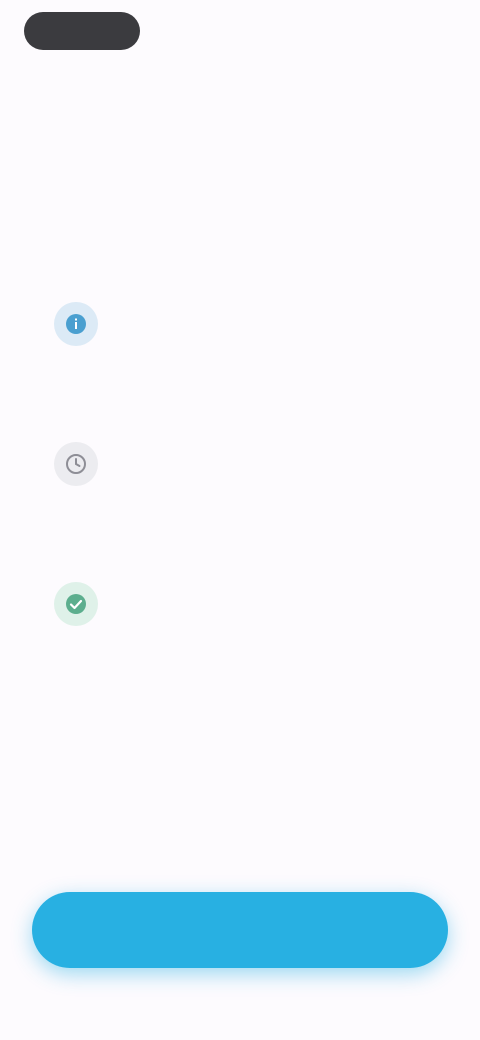  Describe the element at coordinates (76, 324) in the screenshot. I see `info-icon` at that location.